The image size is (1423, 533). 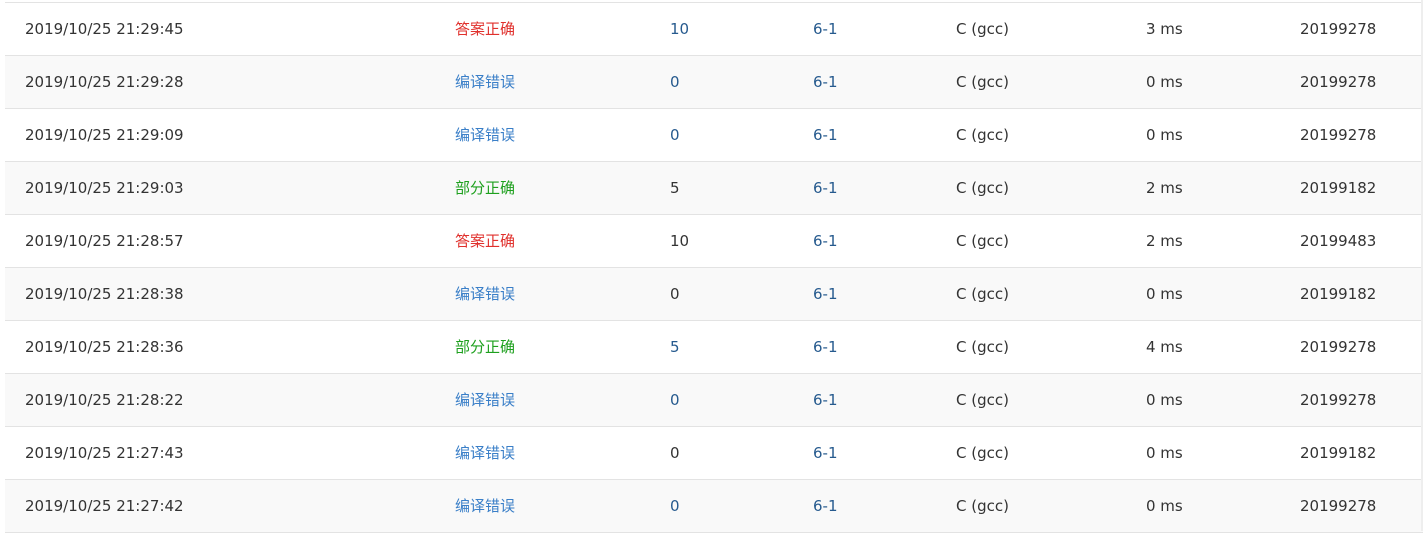 I want to click on submit-time: 2019/10/25 21:28:36, so click(x=104, y=347).